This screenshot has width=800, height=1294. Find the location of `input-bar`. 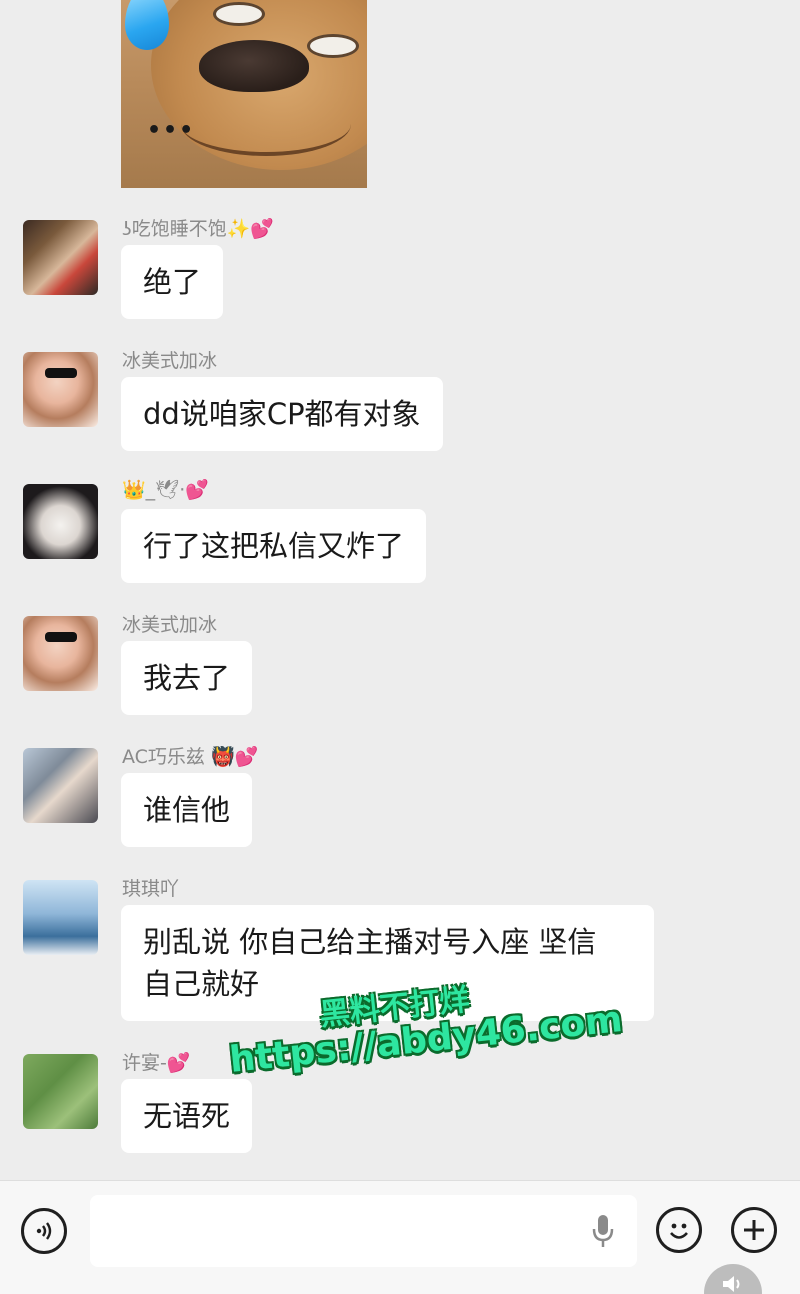

input-bar is located at coordinates (400, 1237).